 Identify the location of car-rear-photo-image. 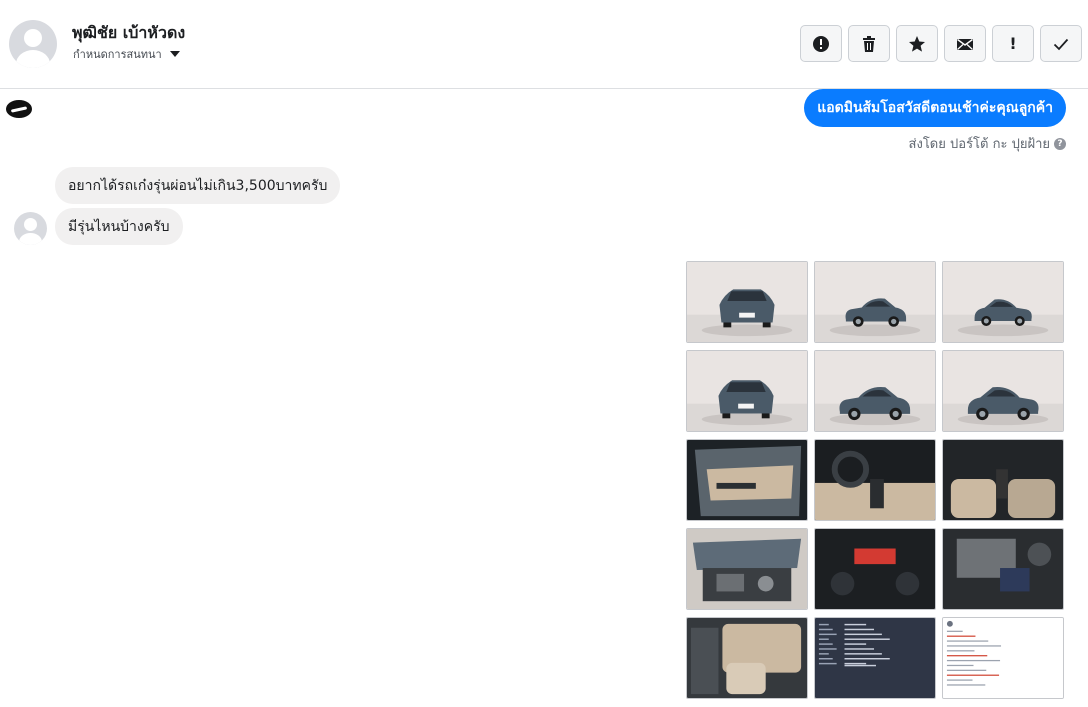
(747, 391).